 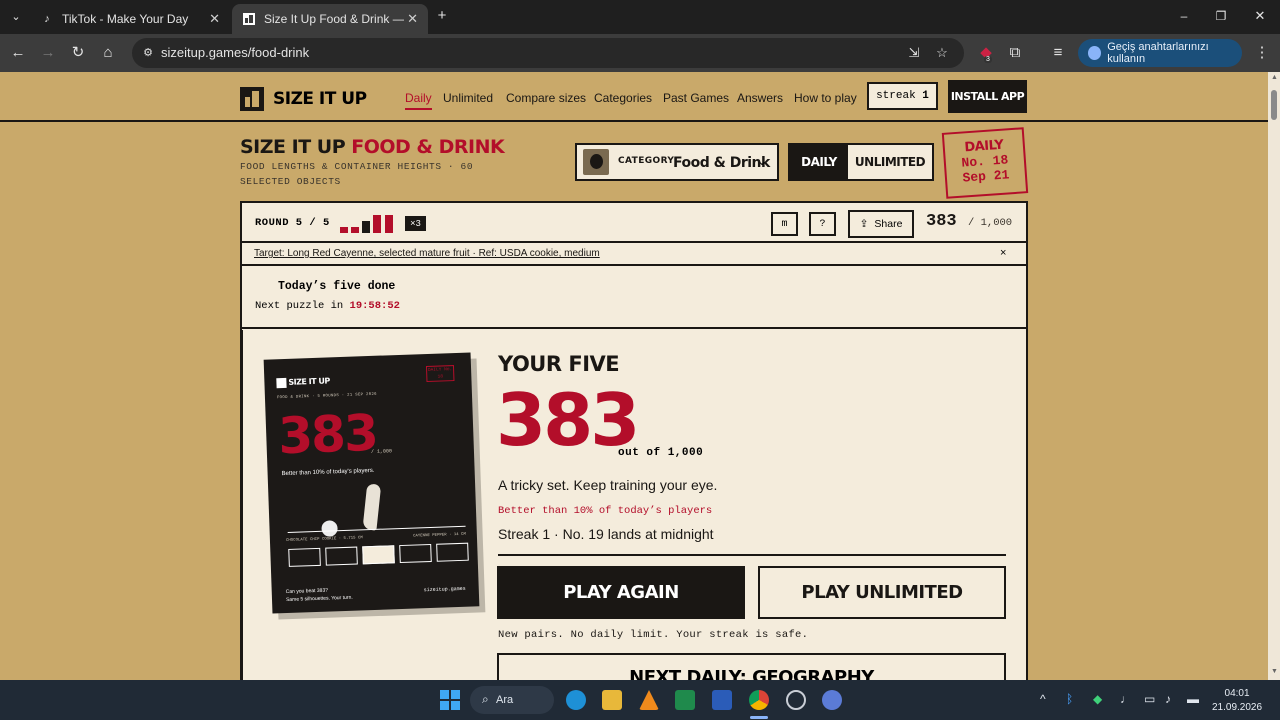 I want to click on install-app-button: INSTALL APP, so click(x=987, y=96).